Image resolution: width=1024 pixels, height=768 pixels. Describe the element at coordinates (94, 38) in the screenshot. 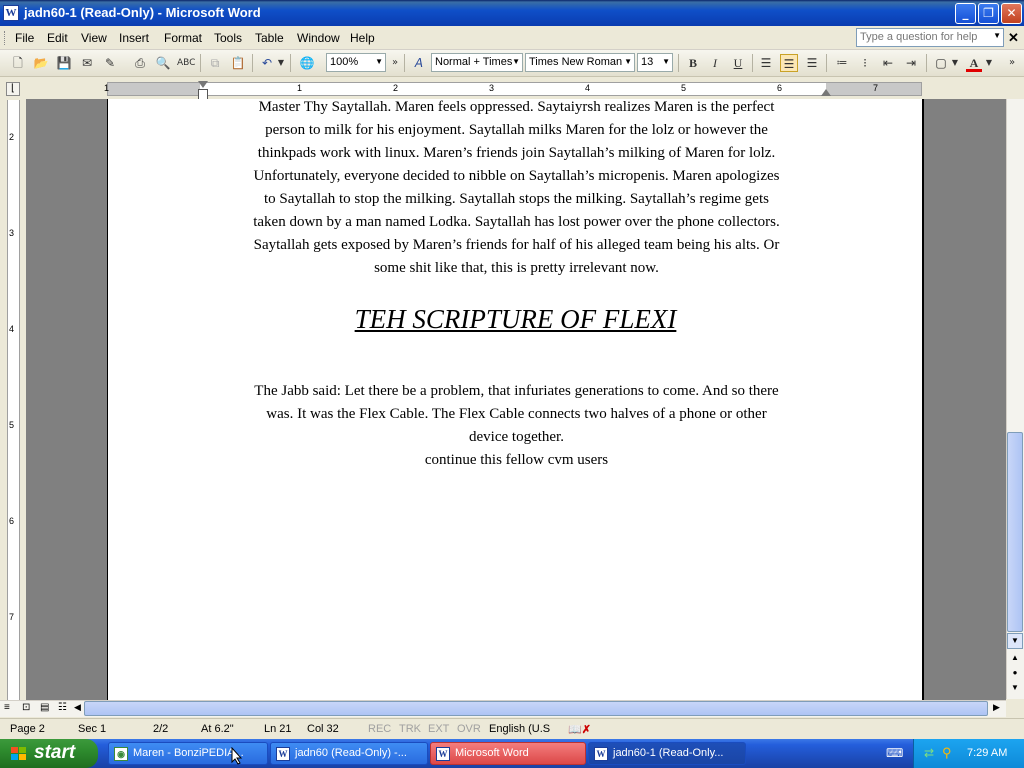

I see `menu-view: View` at that location.